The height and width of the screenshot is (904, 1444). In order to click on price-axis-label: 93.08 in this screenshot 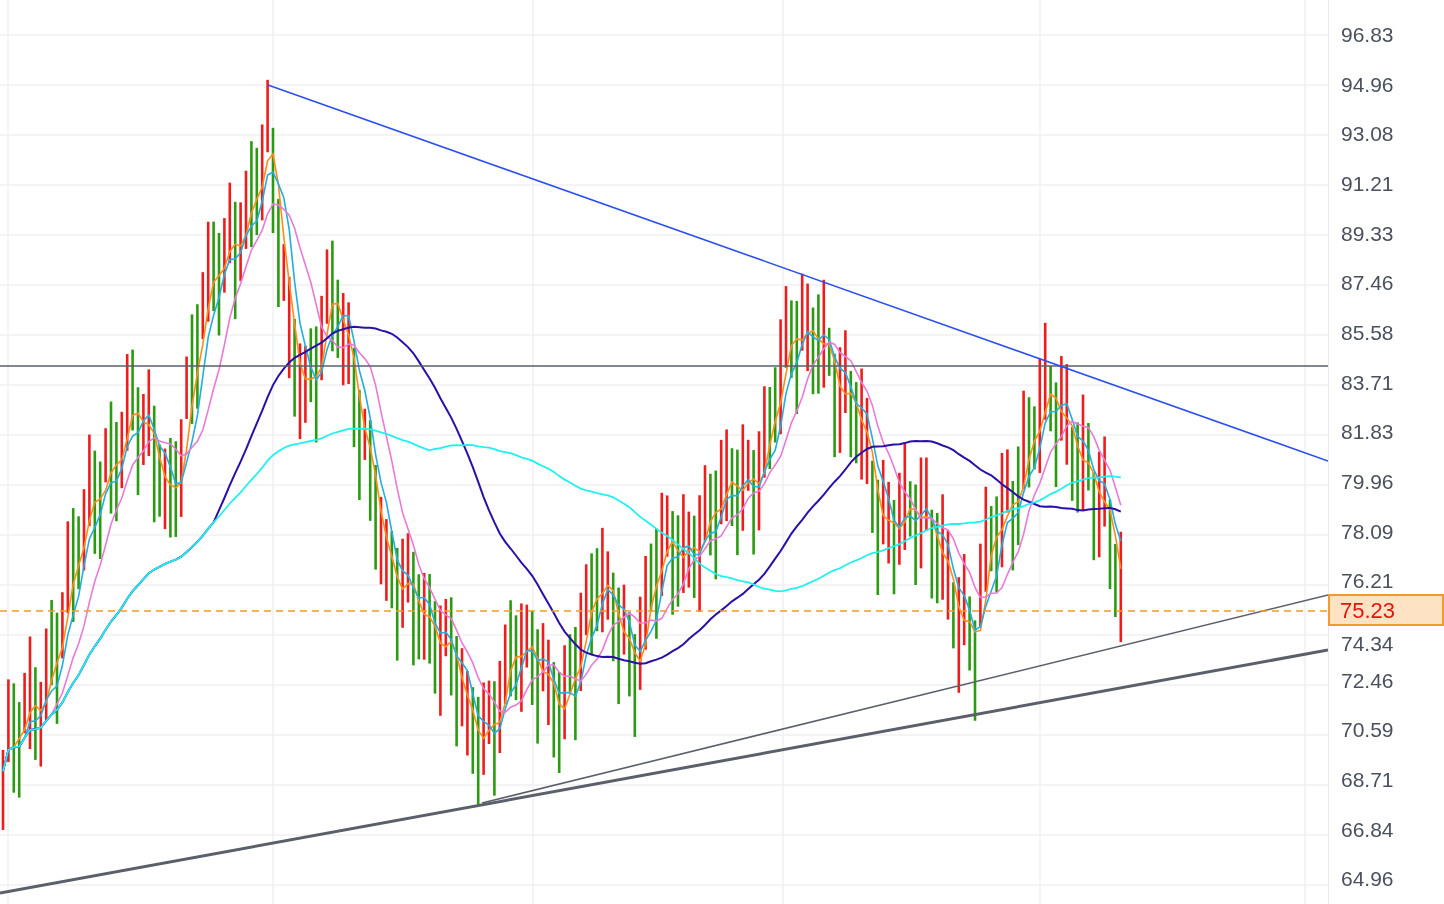, I will do `click(1367, 134)`.